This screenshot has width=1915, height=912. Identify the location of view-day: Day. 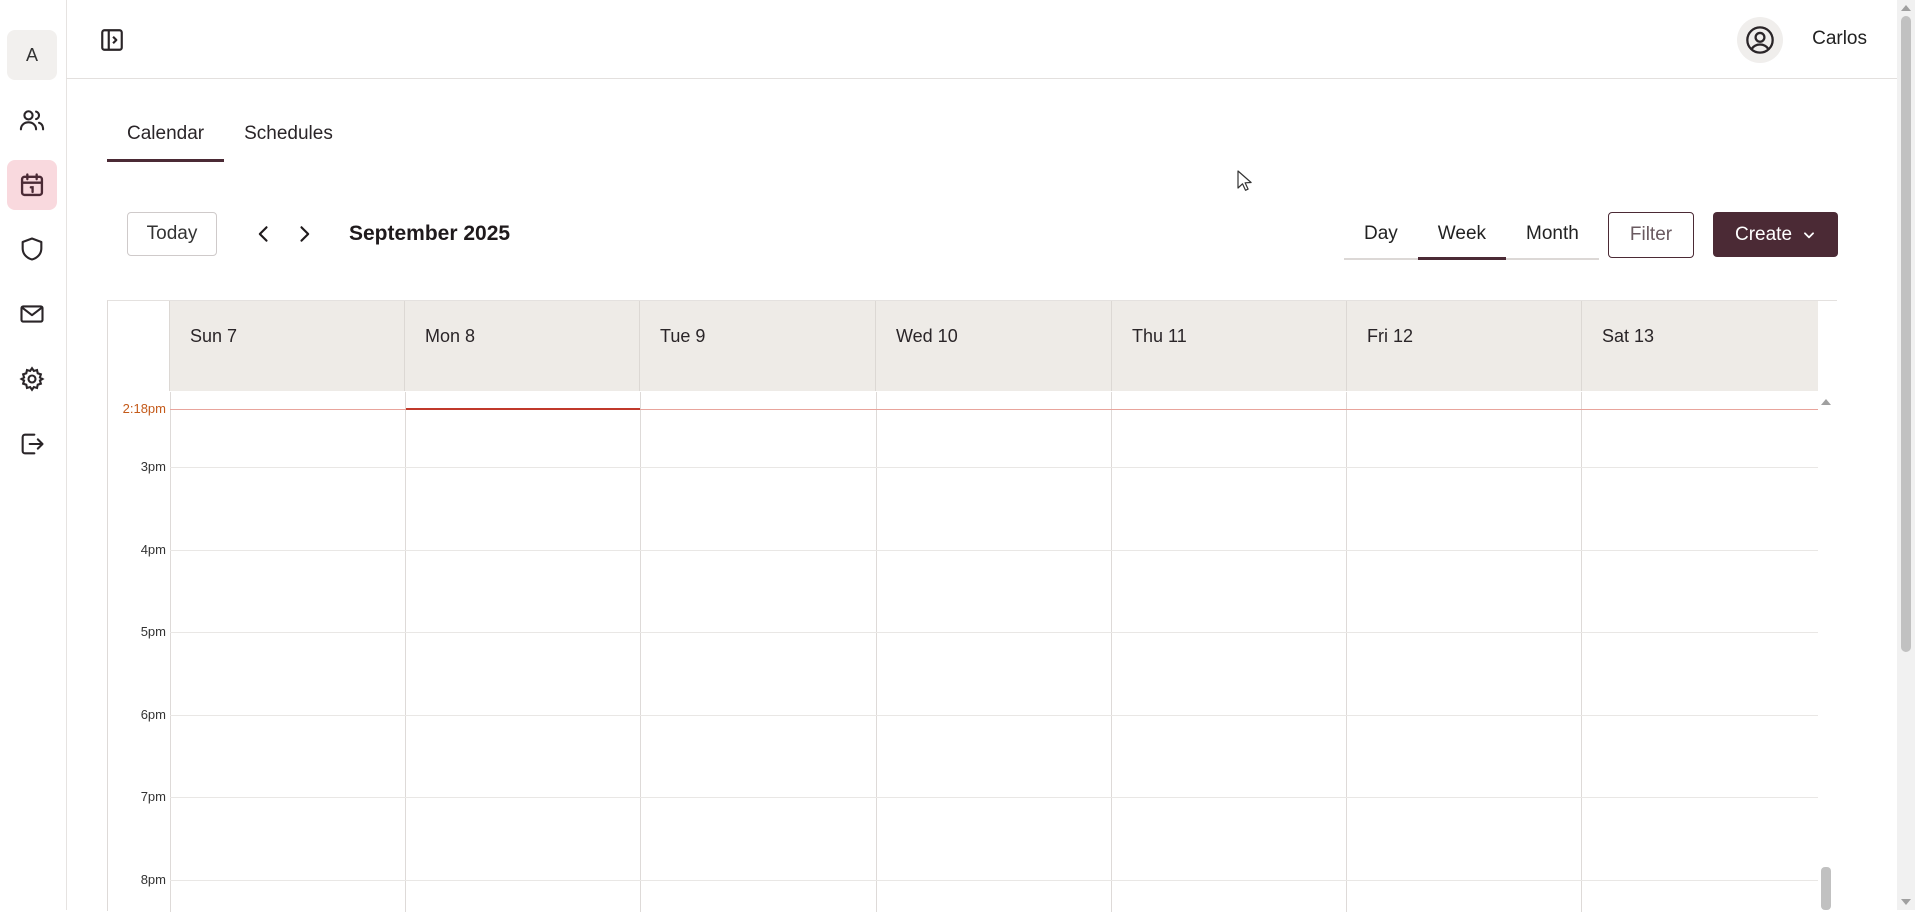
(1381, 235).